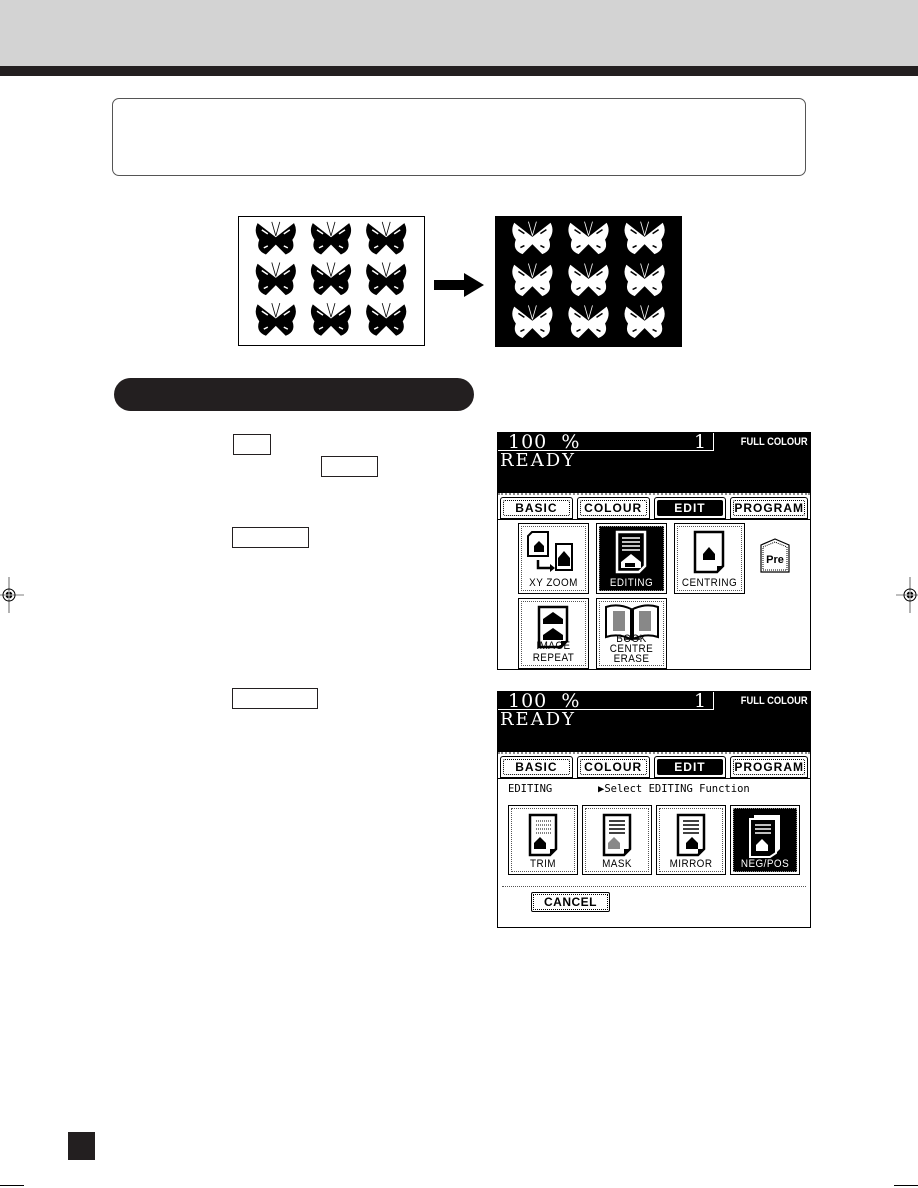 The width and height of the screenshot is (918, 1188). I want to click on section-heading, so click(294, 394).